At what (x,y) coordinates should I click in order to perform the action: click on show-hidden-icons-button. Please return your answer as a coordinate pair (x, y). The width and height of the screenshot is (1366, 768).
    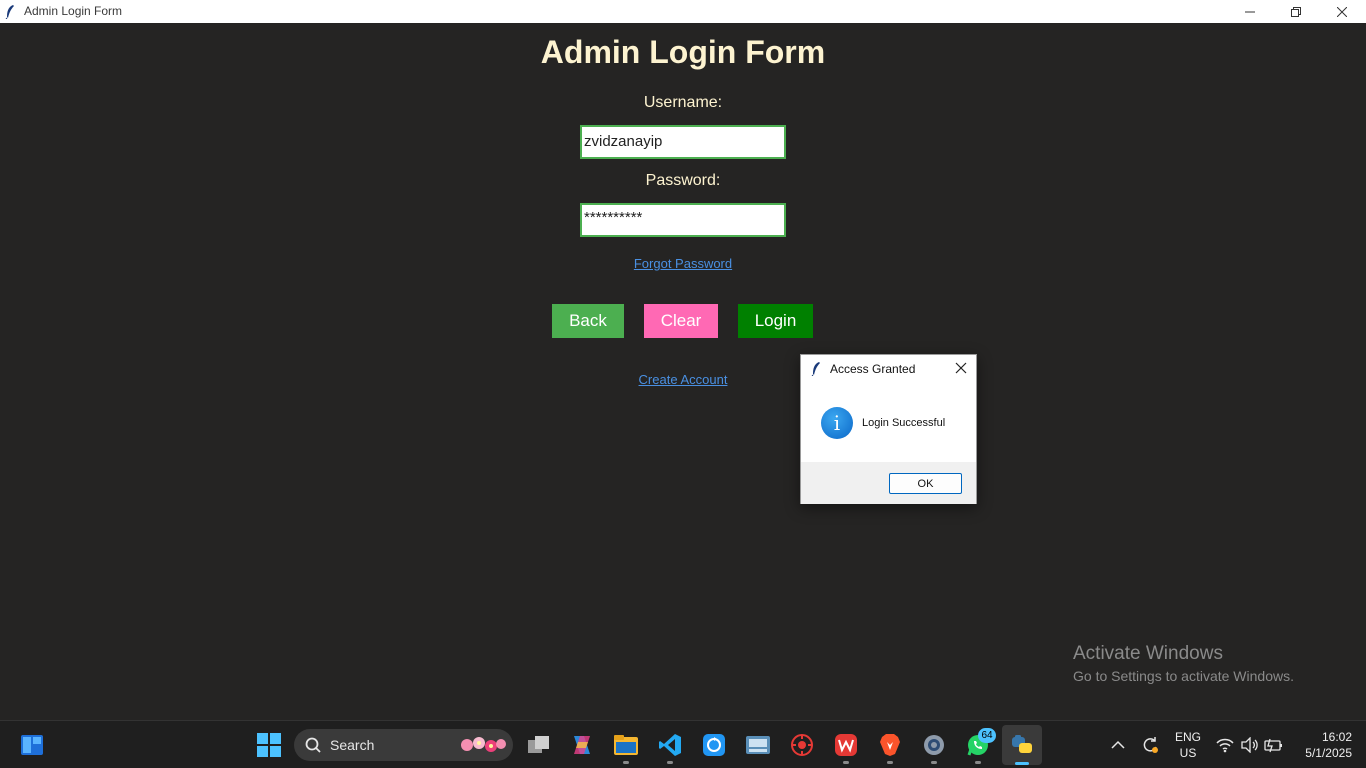
    Looking at the image, I should click on (1118, 745).